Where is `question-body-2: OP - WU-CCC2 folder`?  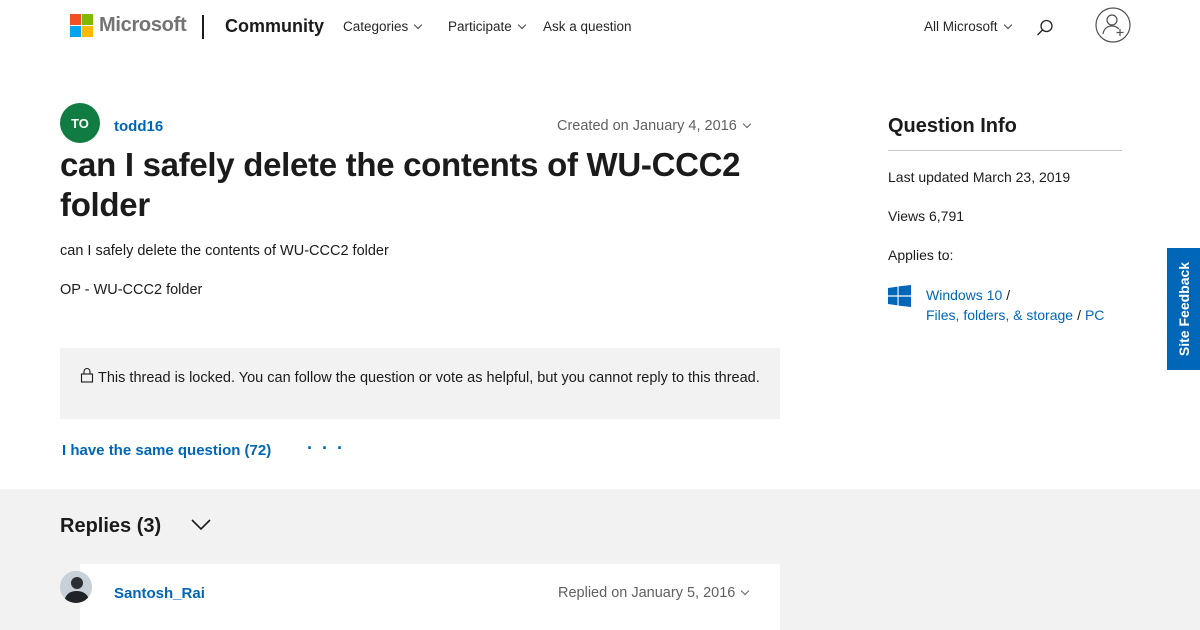
question-body-2: OP - WU-CCC2 folder is located at coordinates (131, 290).